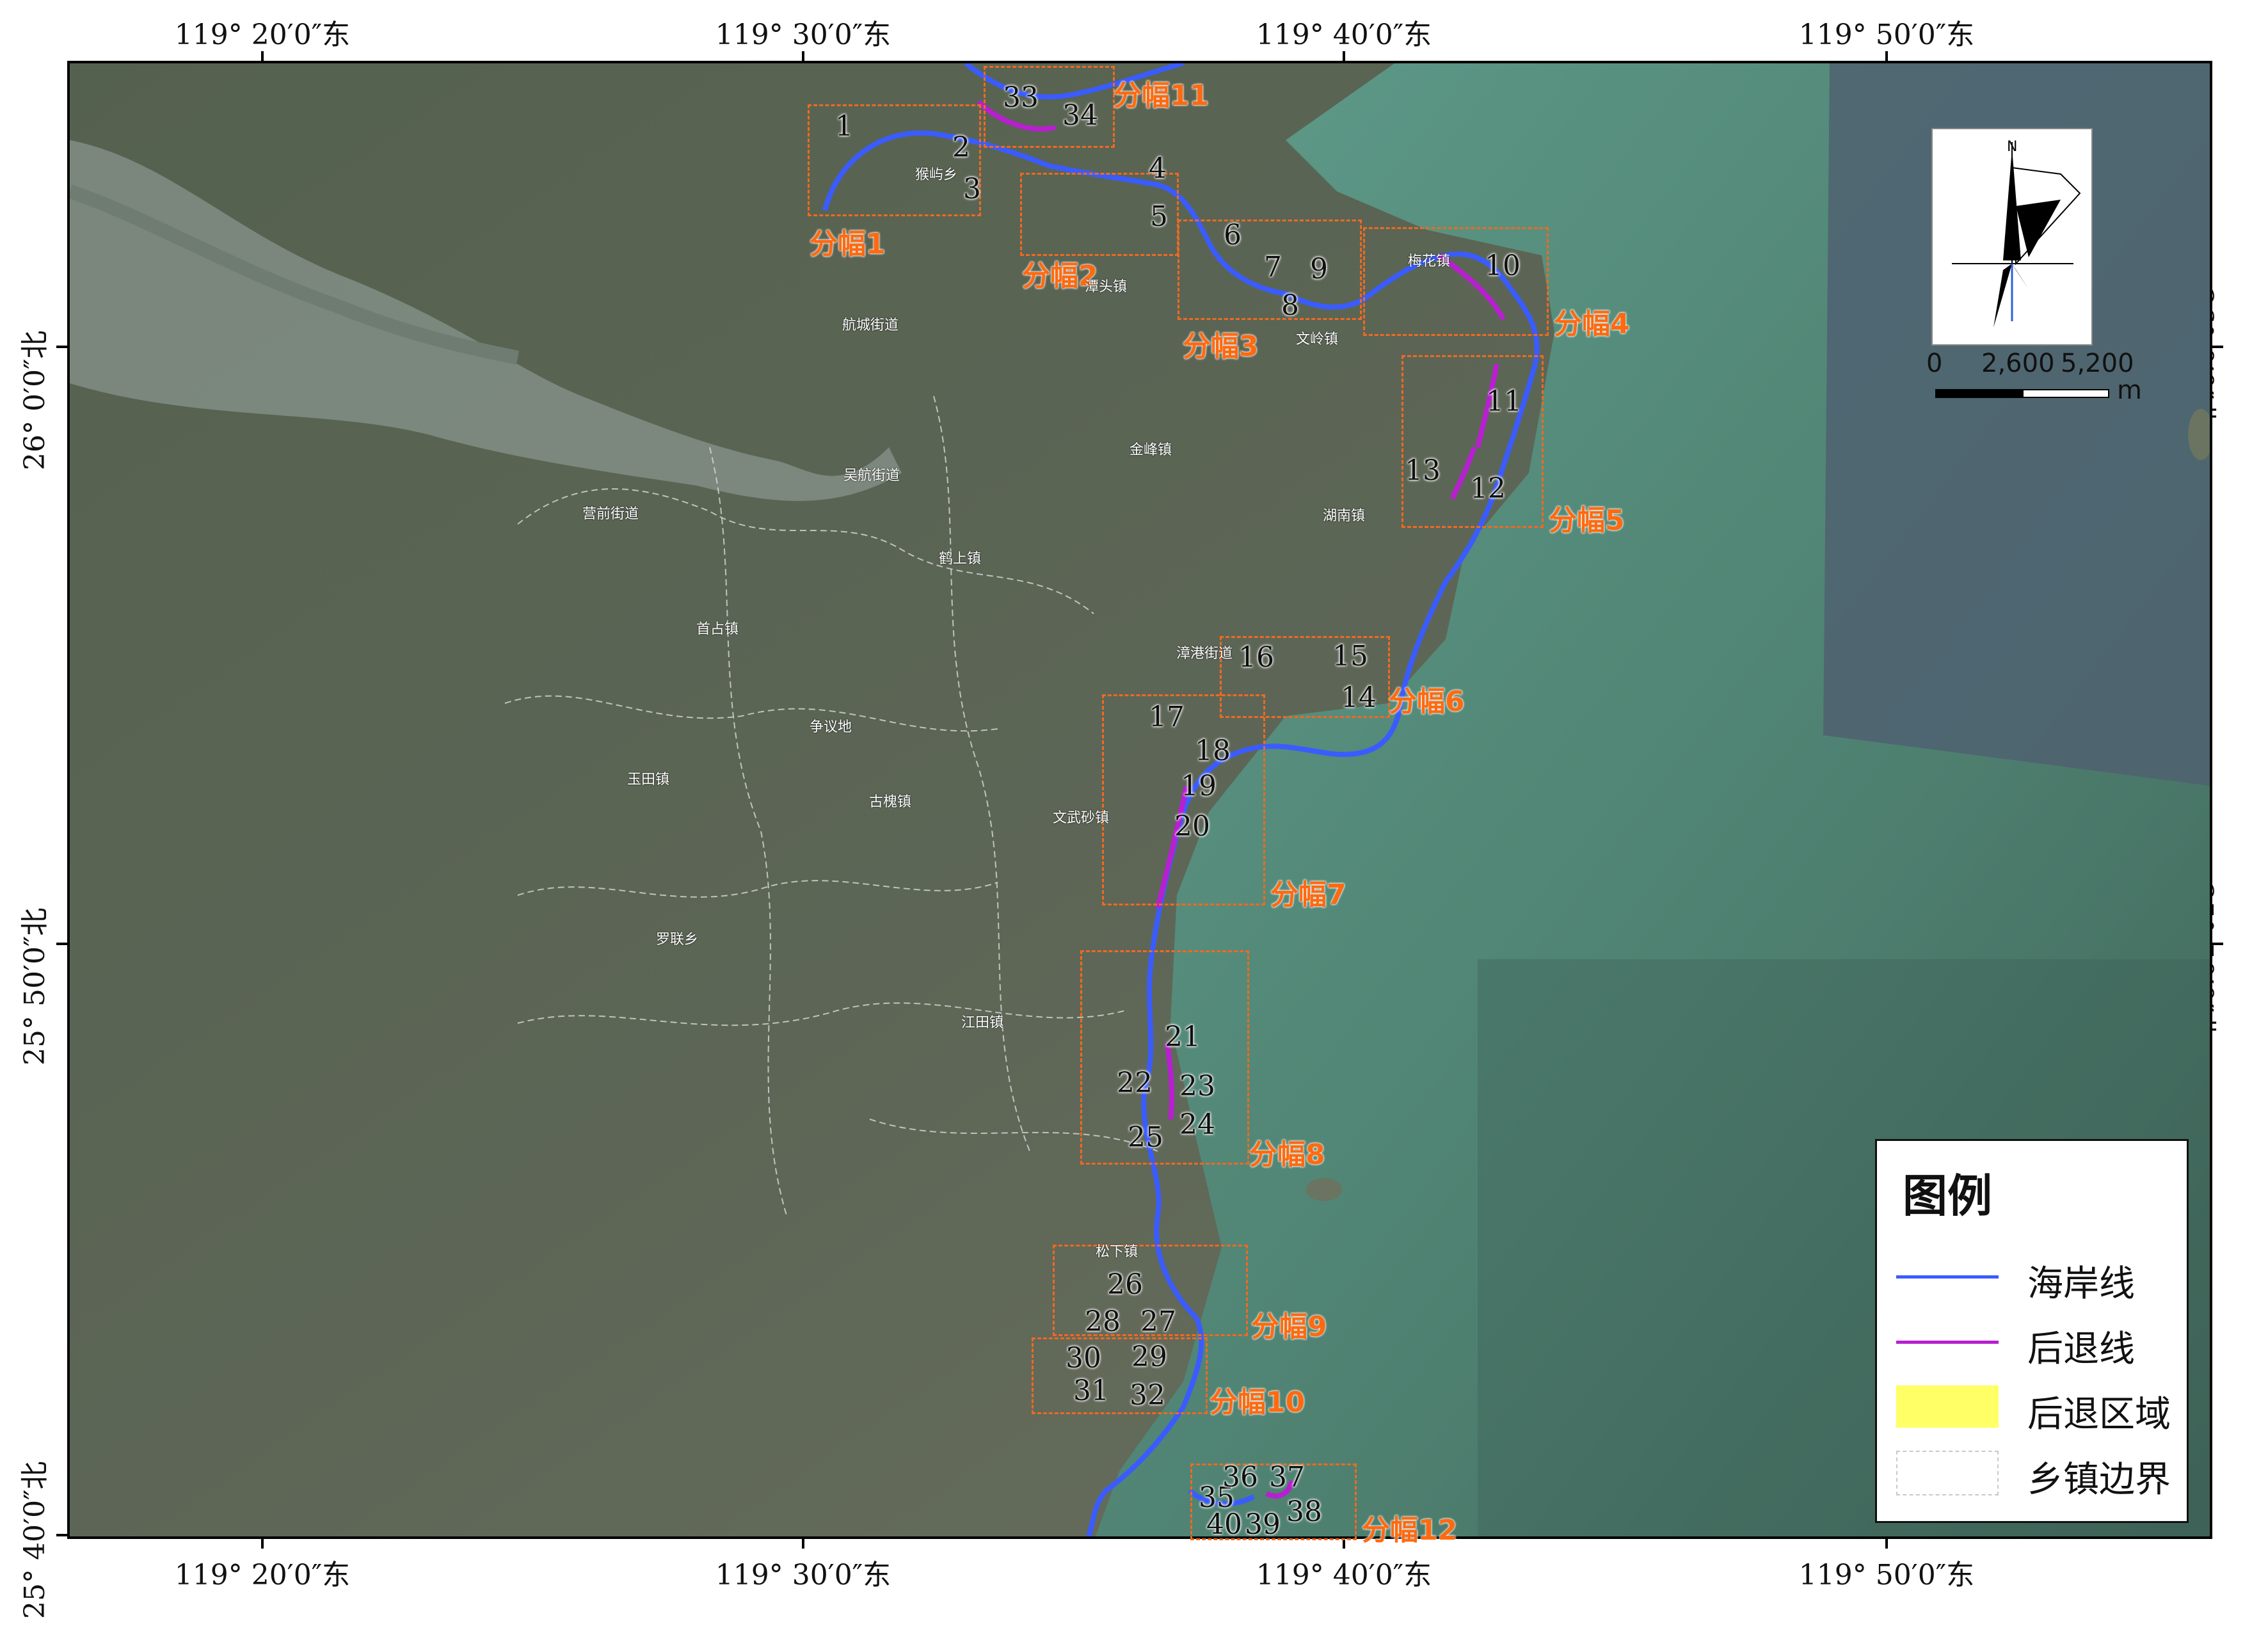  I want to click on segment-number: 10, so click(1503, 266).